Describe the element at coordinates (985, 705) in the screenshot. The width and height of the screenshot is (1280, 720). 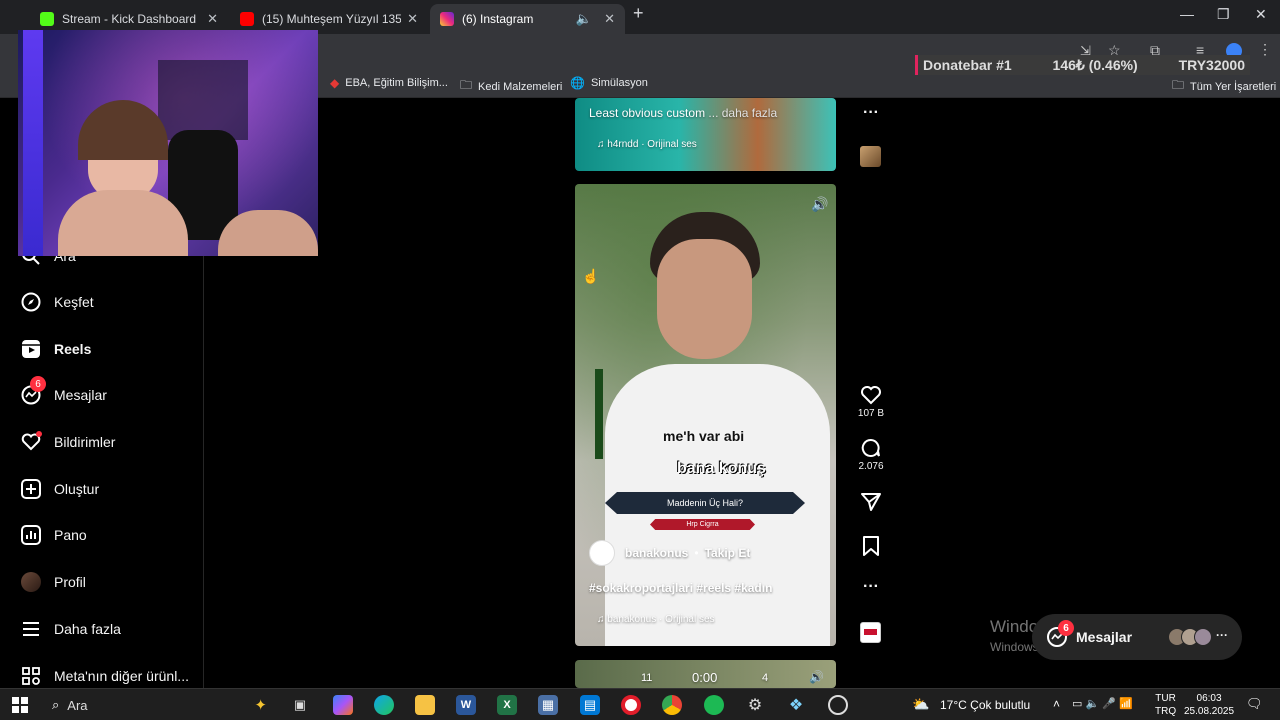
I see `weather-text: 17°C Çok bulutlu` at that location.